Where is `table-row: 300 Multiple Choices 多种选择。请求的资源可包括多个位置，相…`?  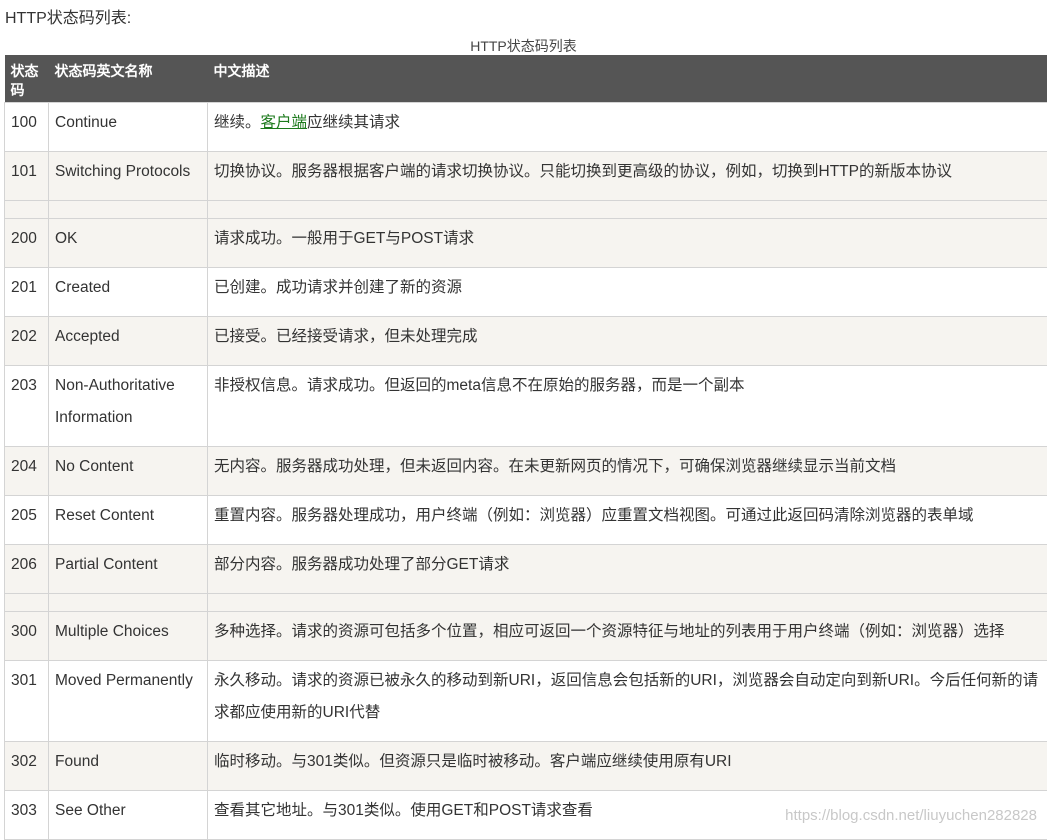
table-row: 300 Multiple Choices 多种选择。请求的资源可包括多个位置，相… is located at coordinates (526, 636).